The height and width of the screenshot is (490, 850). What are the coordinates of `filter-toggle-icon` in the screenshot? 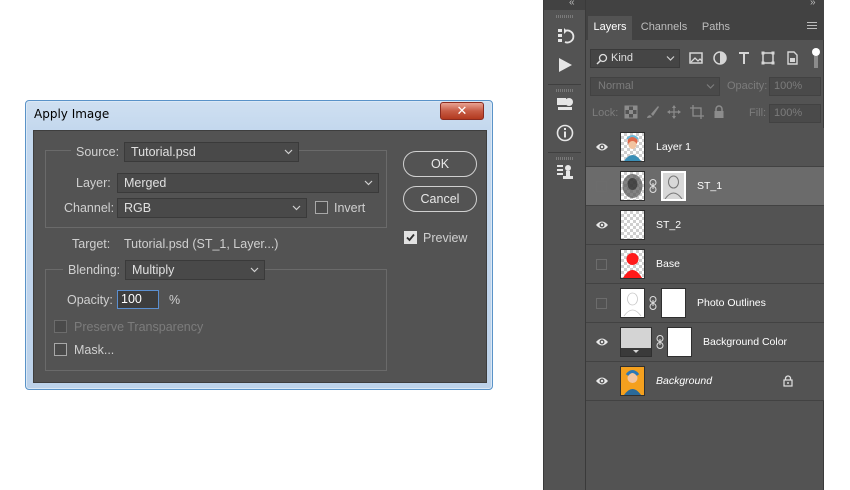 It's located at (816, 52).